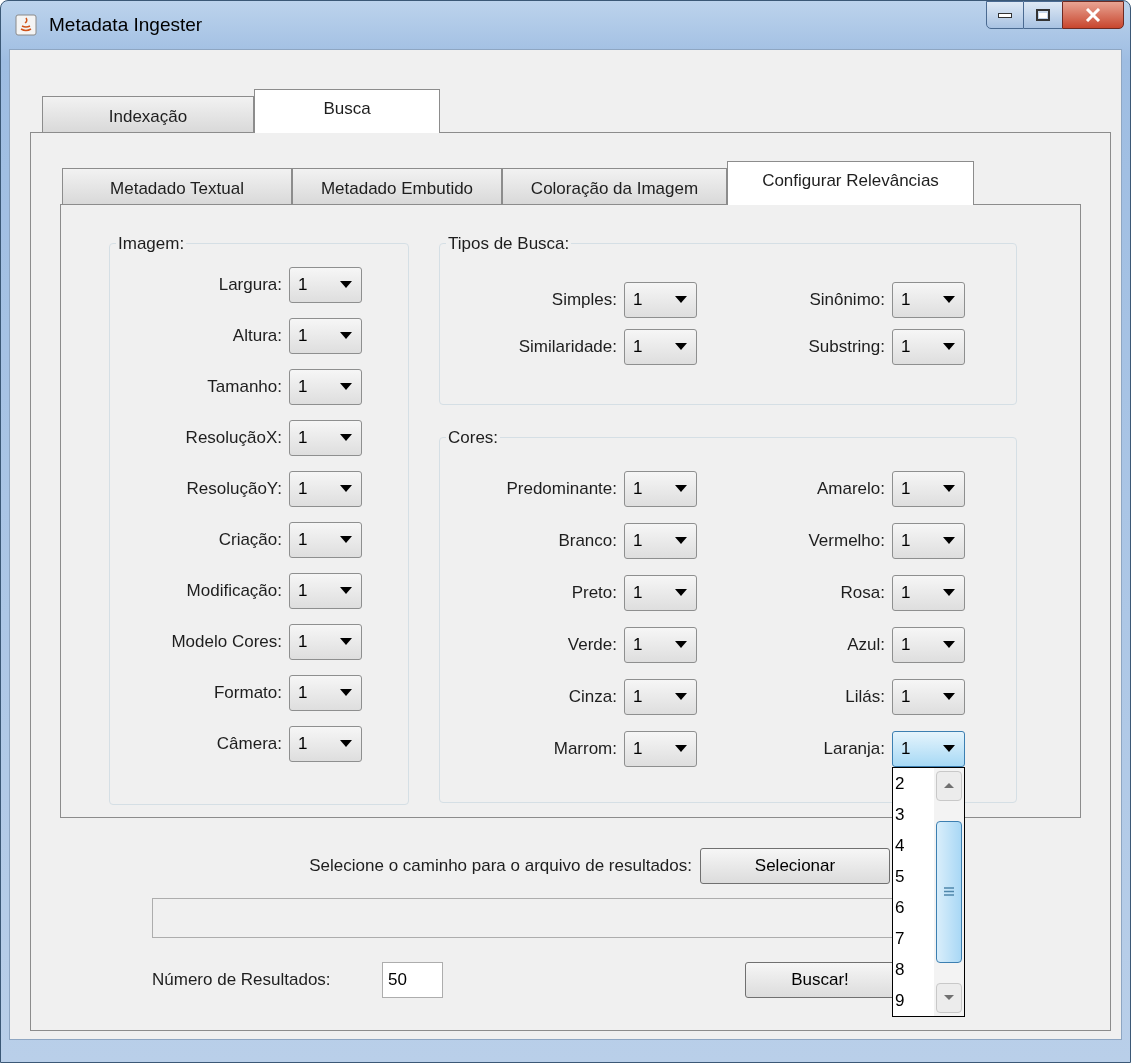 The height and width of the screenshot is (1063, 1131). Describe the element at coordinates (151, 244) in the screenshot. I see `group-title: Imagem:` at that location.